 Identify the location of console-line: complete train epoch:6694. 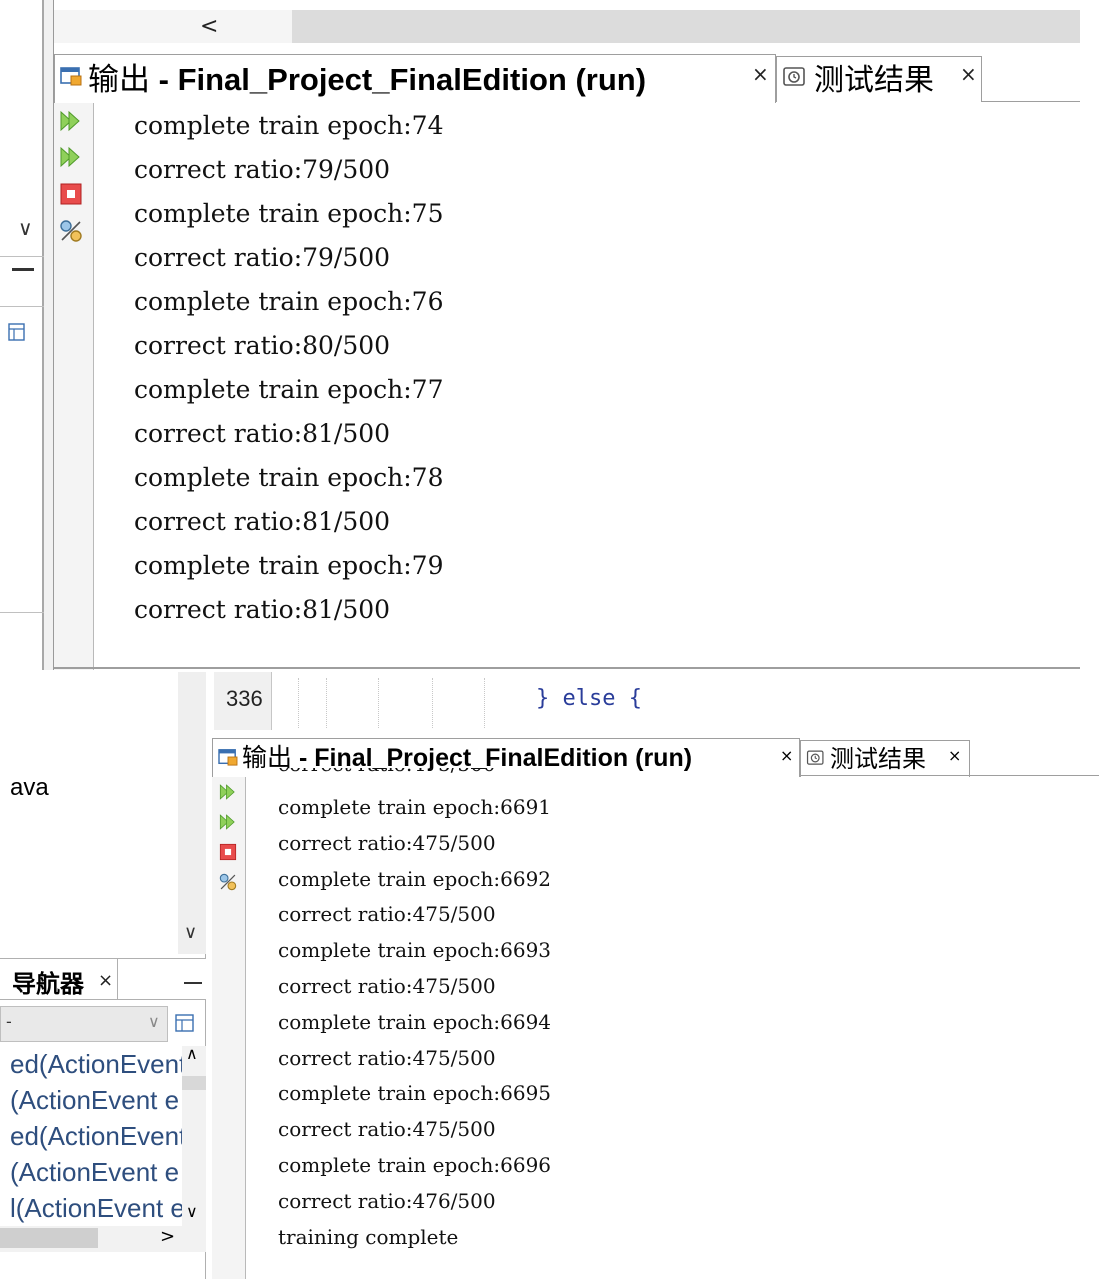
(415, 1021).